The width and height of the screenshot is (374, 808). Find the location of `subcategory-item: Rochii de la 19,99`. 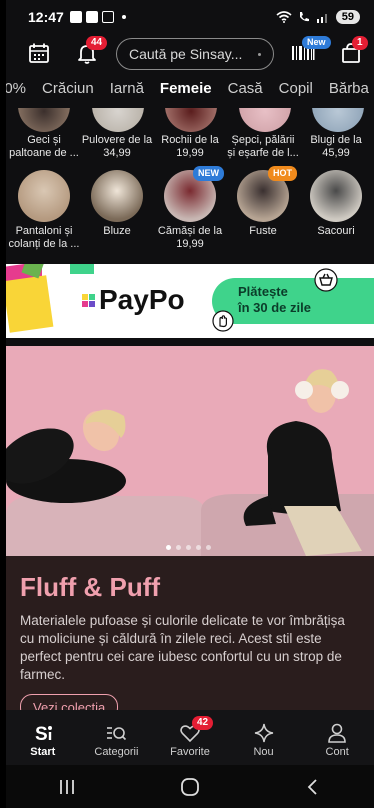

subcategory-item: Rochii de la 19,99 is located at coordinates (190, 147).